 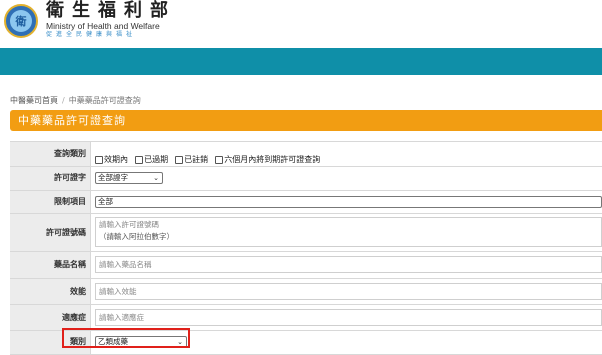 What do you see at coordinates (113, 177) in the screenshot?
I see `license-prefix-value: 全部證字` at bounding box center [113, 177].